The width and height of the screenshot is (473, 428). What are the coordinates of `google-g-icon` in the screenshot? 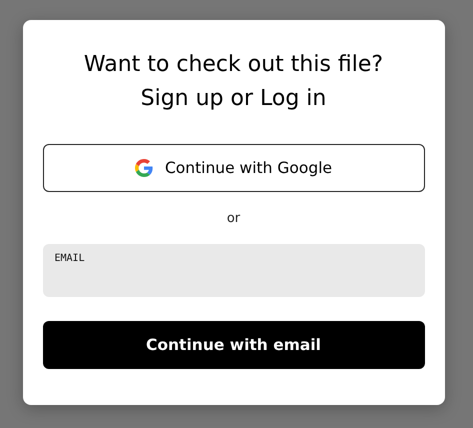 It's located at (143, 168).